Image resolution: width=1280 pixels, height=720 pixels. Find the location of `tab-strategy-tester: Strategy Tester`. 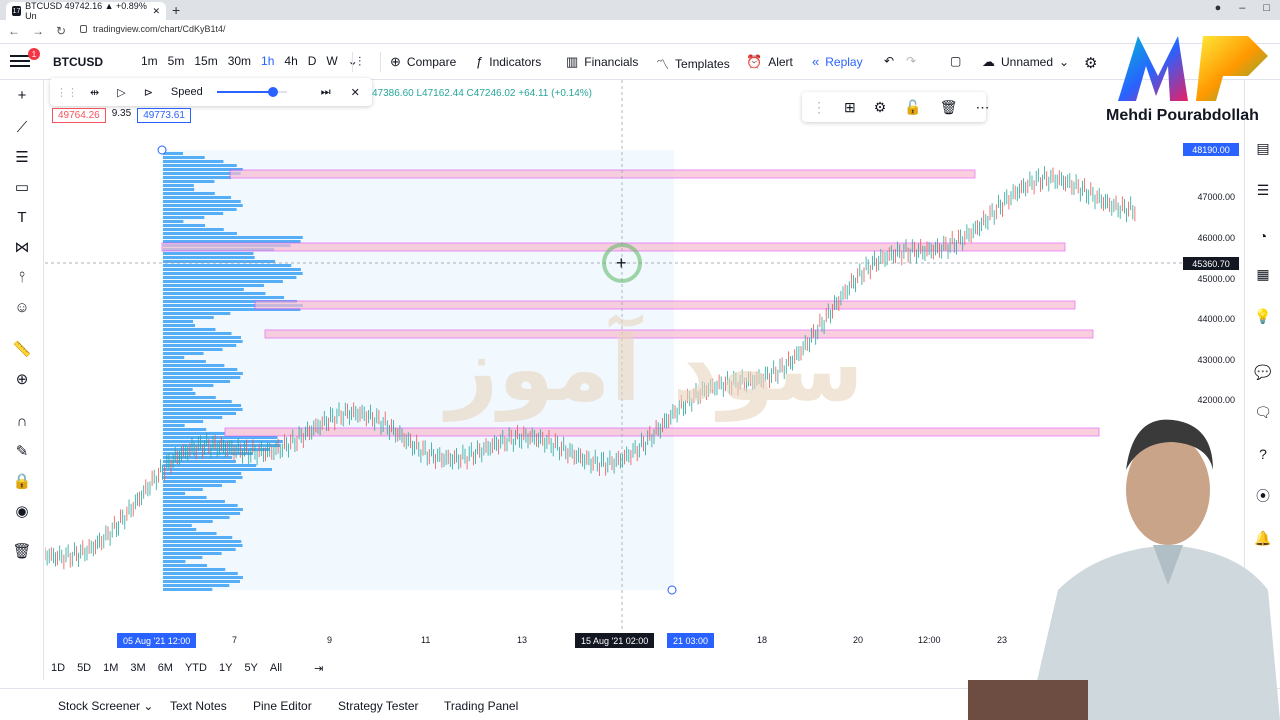

tab-strategy-tester: Strategy Tester is located at coordinates (378, 706).